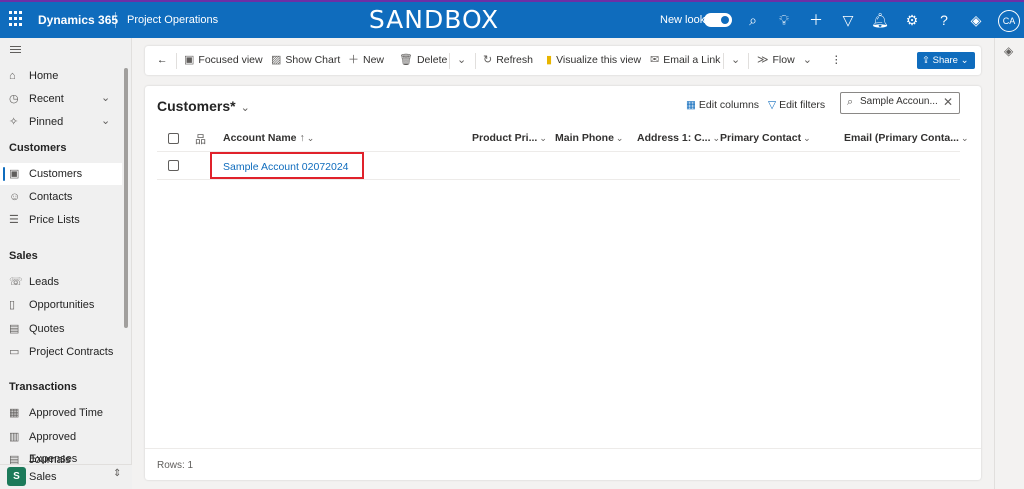 The image size is (1024, 489). What do you see at coordinates (836, 60) in the screenshot?
I see `more-commands-icon: ⋮` at bounding box center [836, 60].